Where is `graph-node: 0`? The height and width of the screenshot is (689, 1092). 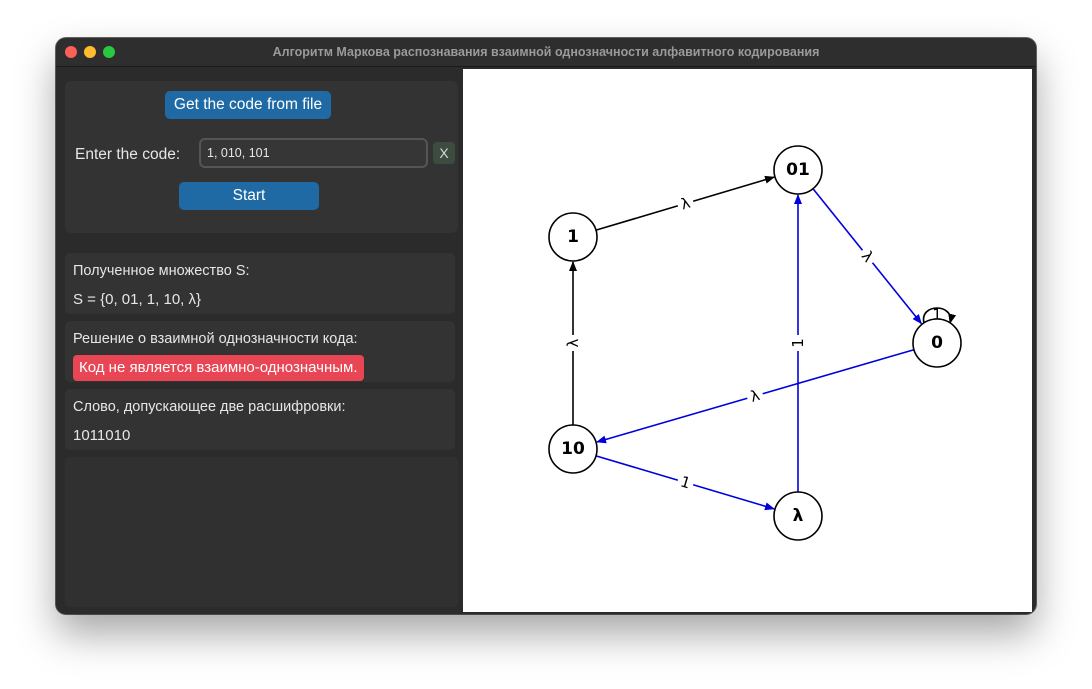 graph-node: 0 is located at coordinates (937, 343).